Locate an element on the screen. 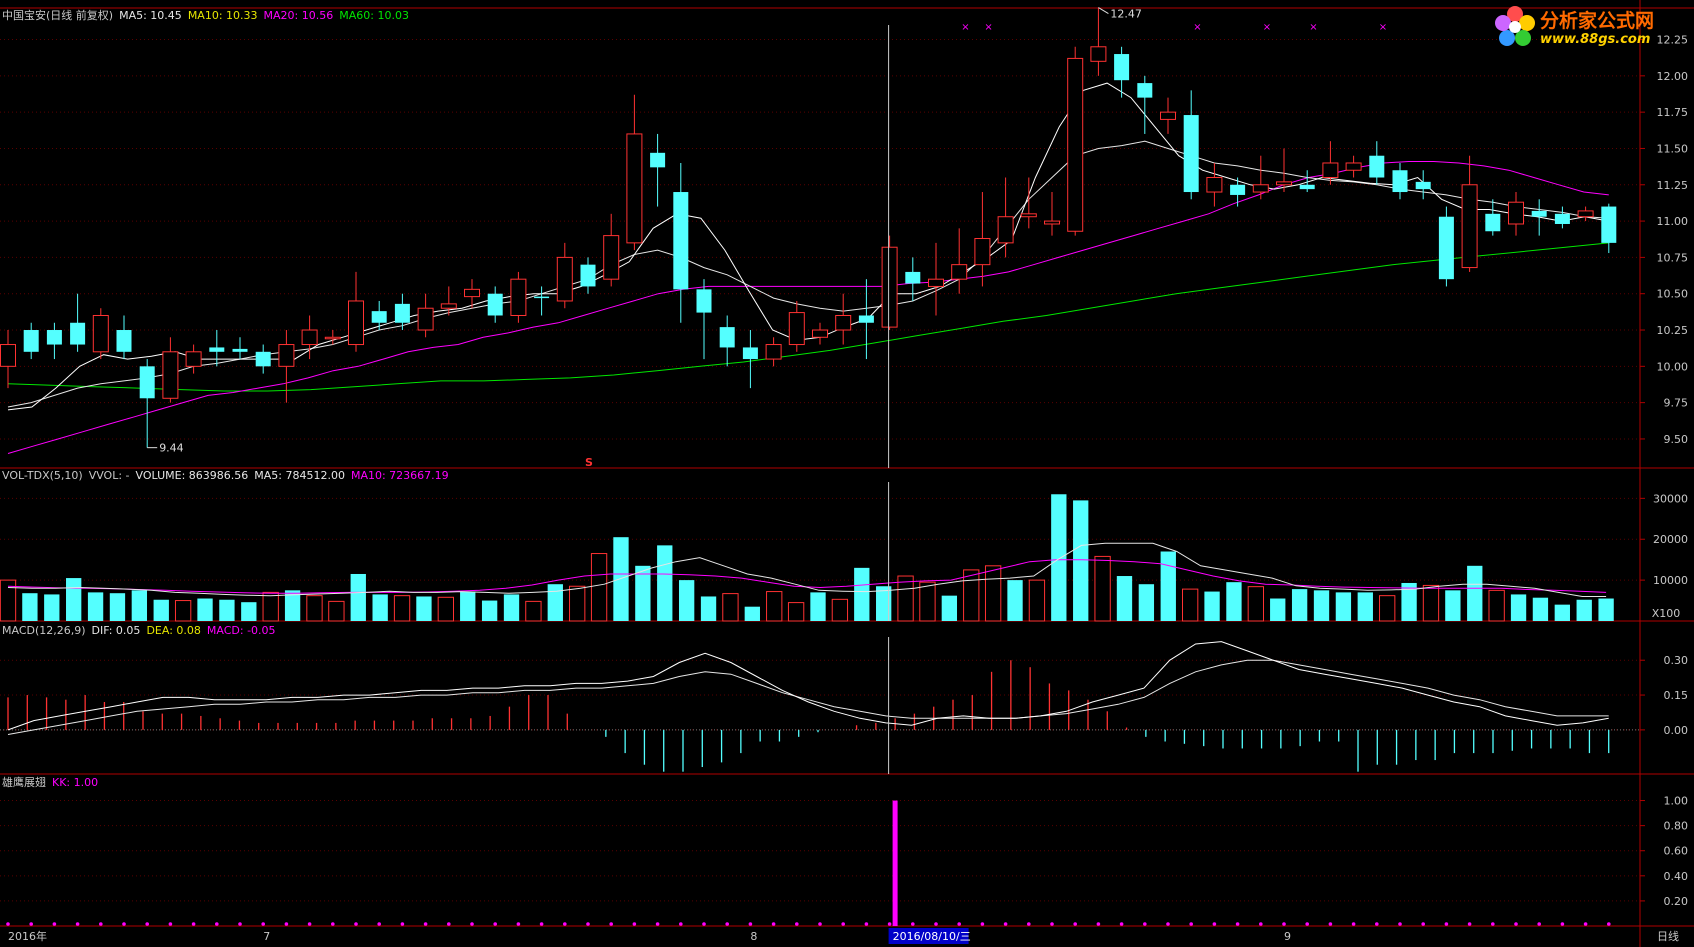 This screenshot has height=947, width=1694. signal-header: 雄鹰展翅 KK: 1.00 is located at coordinates (53, 783).